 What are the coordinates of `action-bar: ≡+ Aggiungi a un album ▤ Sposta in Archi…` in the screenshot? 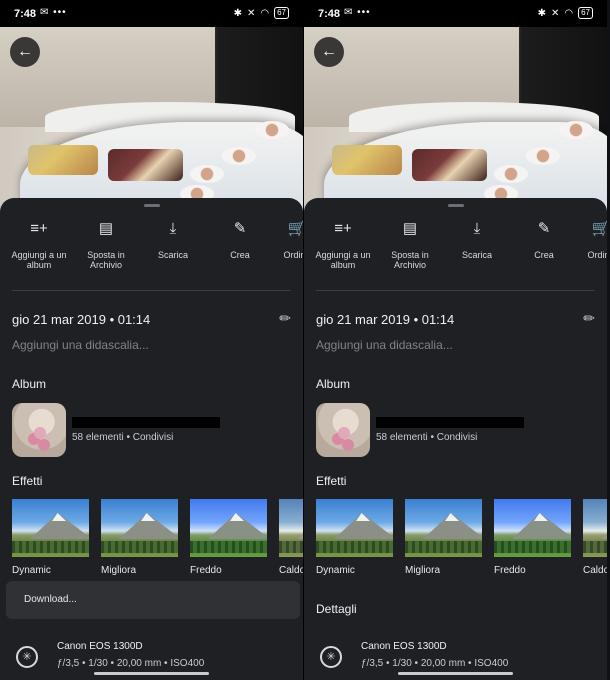 It's located at (151, 248).